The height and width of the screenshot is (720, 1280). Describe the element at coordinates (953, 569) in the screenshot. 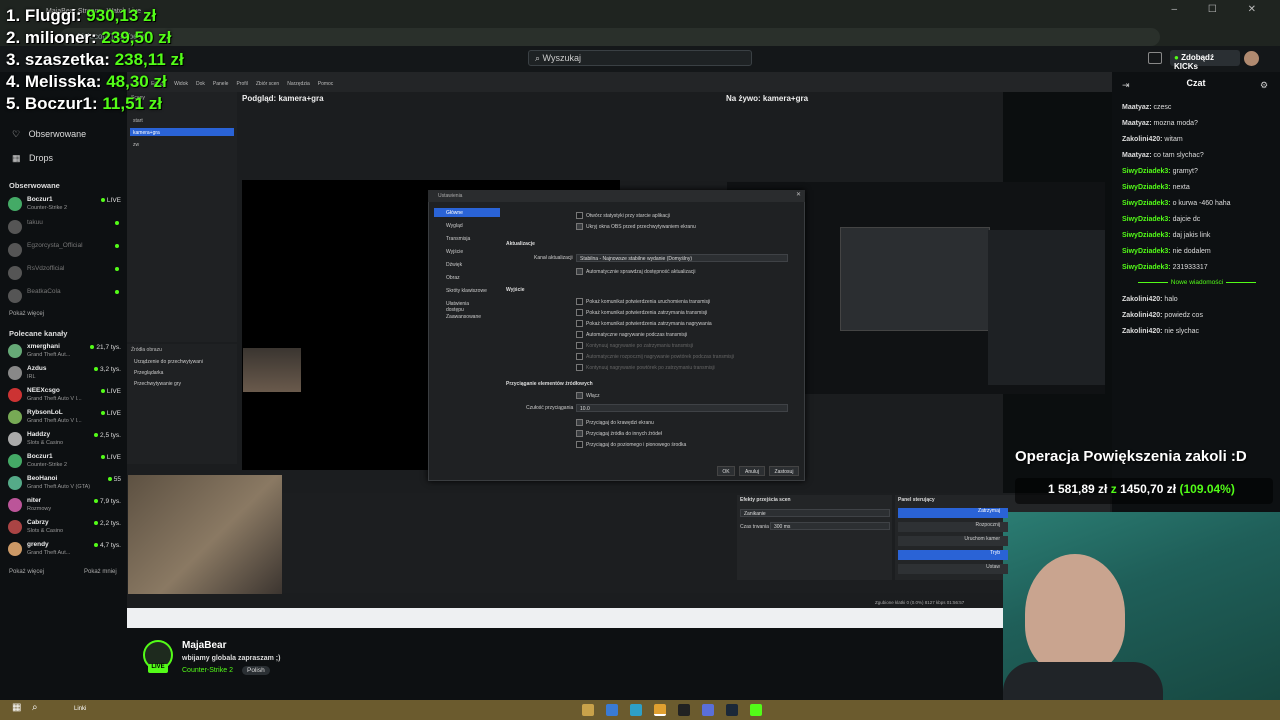

I see `control-button: Ustaw` at that location.